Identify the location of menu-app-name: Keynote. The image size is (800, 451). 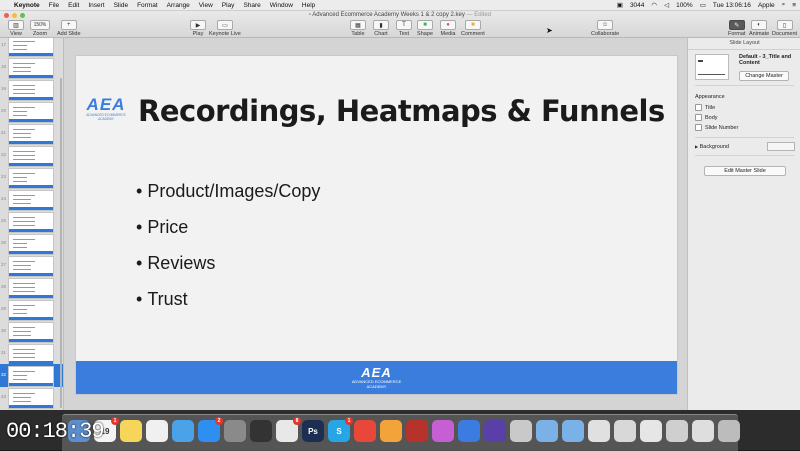
(27, 5).